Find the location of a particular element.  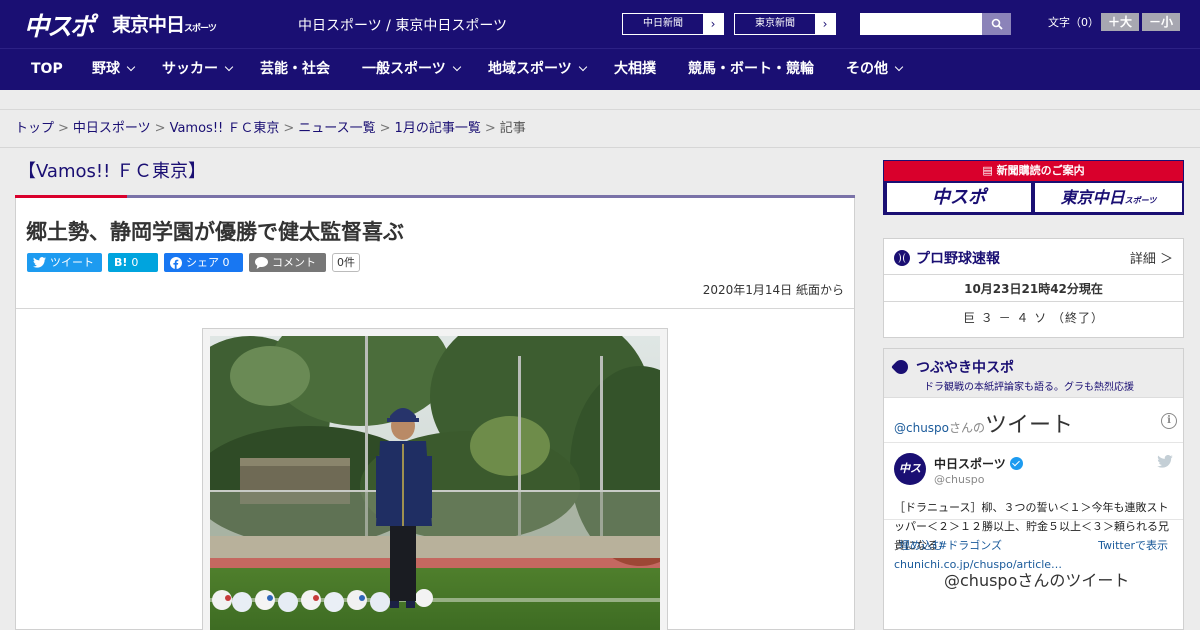

hatena-count: 0 is located at coordinates (135, 262).